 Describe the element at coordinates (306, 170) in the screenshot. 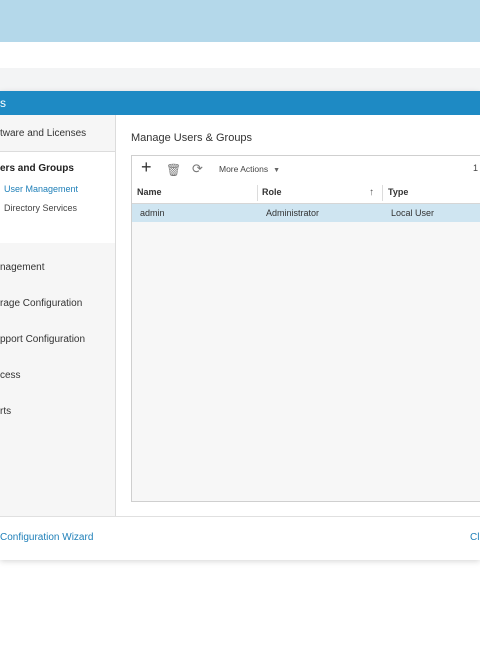

I see `grid-toolbar: + 🗑 ⟳ More Actions ▼ 1` at that location.